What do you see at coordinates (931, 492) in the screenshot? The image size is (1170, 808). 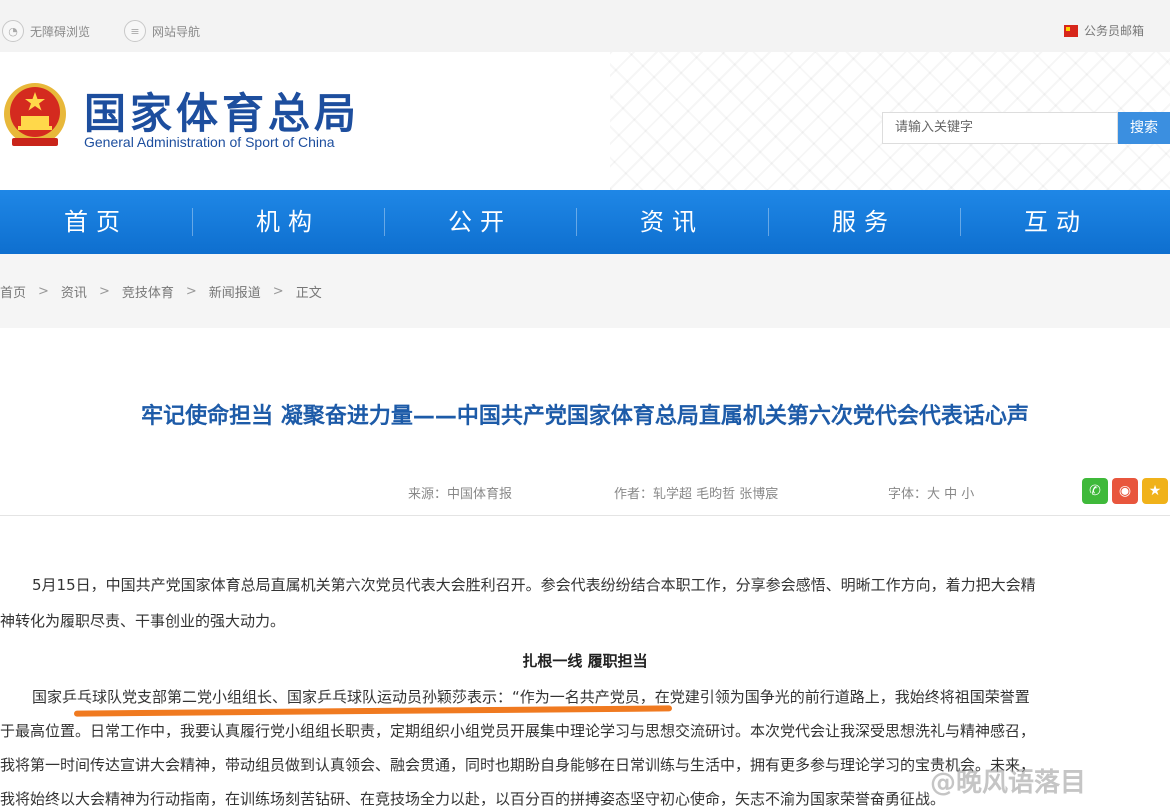 I see `font-size-selector: 字体：大 中 小` at bounding box center [931, 492].